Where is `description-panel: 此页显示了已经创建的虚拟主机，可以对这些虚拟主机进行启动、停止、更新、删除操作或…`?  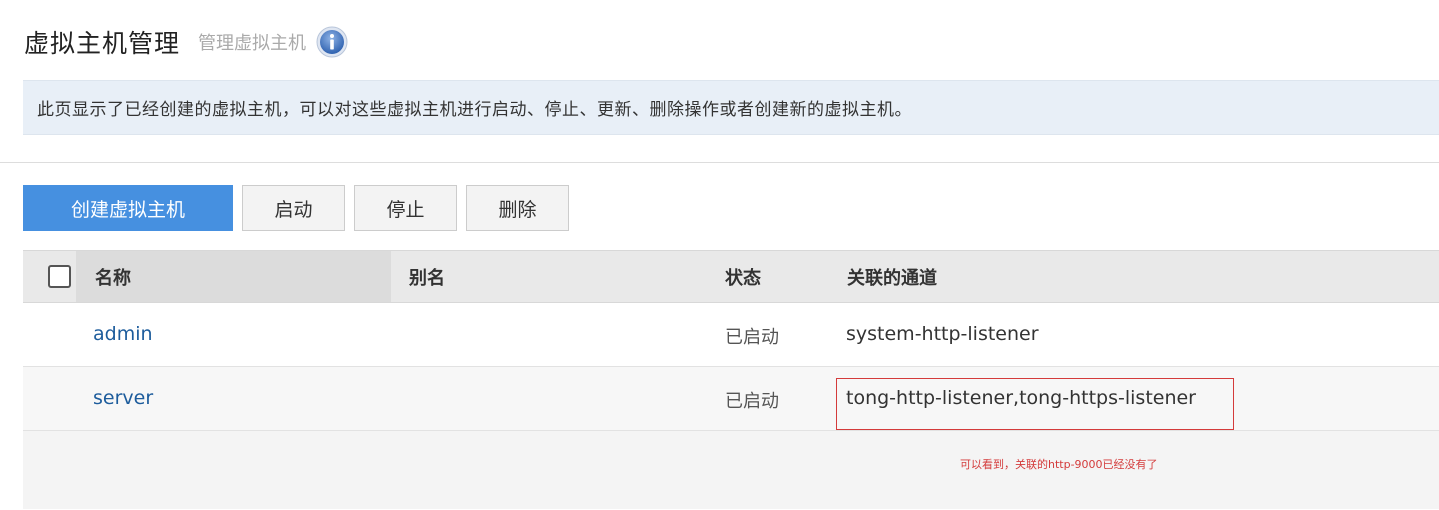
description-panel: 此页显示了已经创建的虚拟主机，可以对这些虚拟主机进行启动、停止、更新、删除操作或… is located at coordinates (731, 107).